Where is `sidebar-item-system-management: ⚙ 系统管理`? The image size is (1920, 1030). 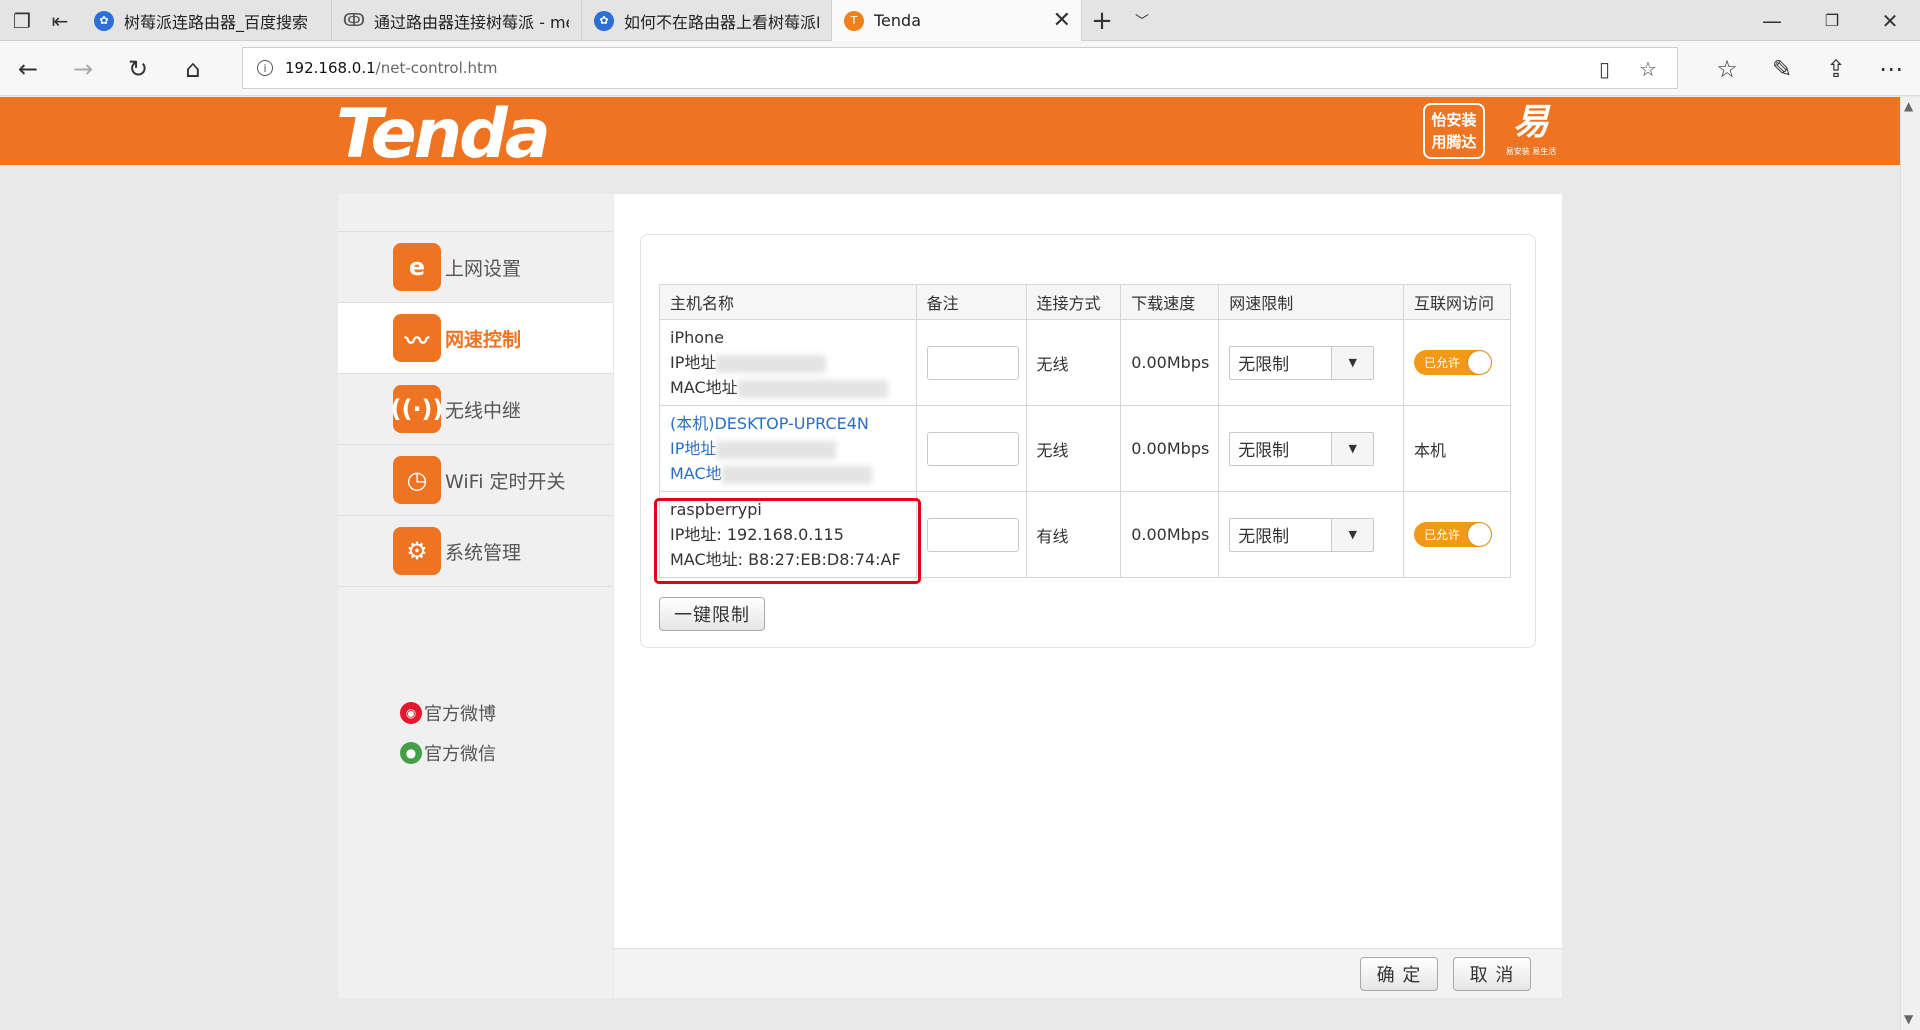 sidebar-item-system-management: ⚙ 系统管理 is located at coordinates (475, 551).